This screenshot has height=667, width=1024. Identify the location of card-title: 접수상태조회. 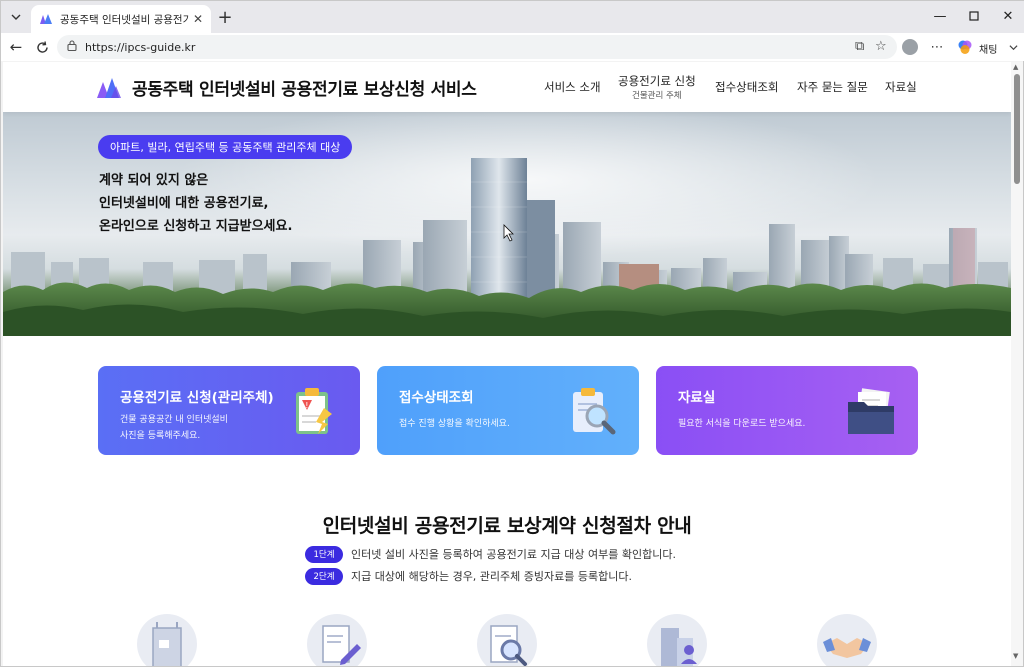
(436, 398).